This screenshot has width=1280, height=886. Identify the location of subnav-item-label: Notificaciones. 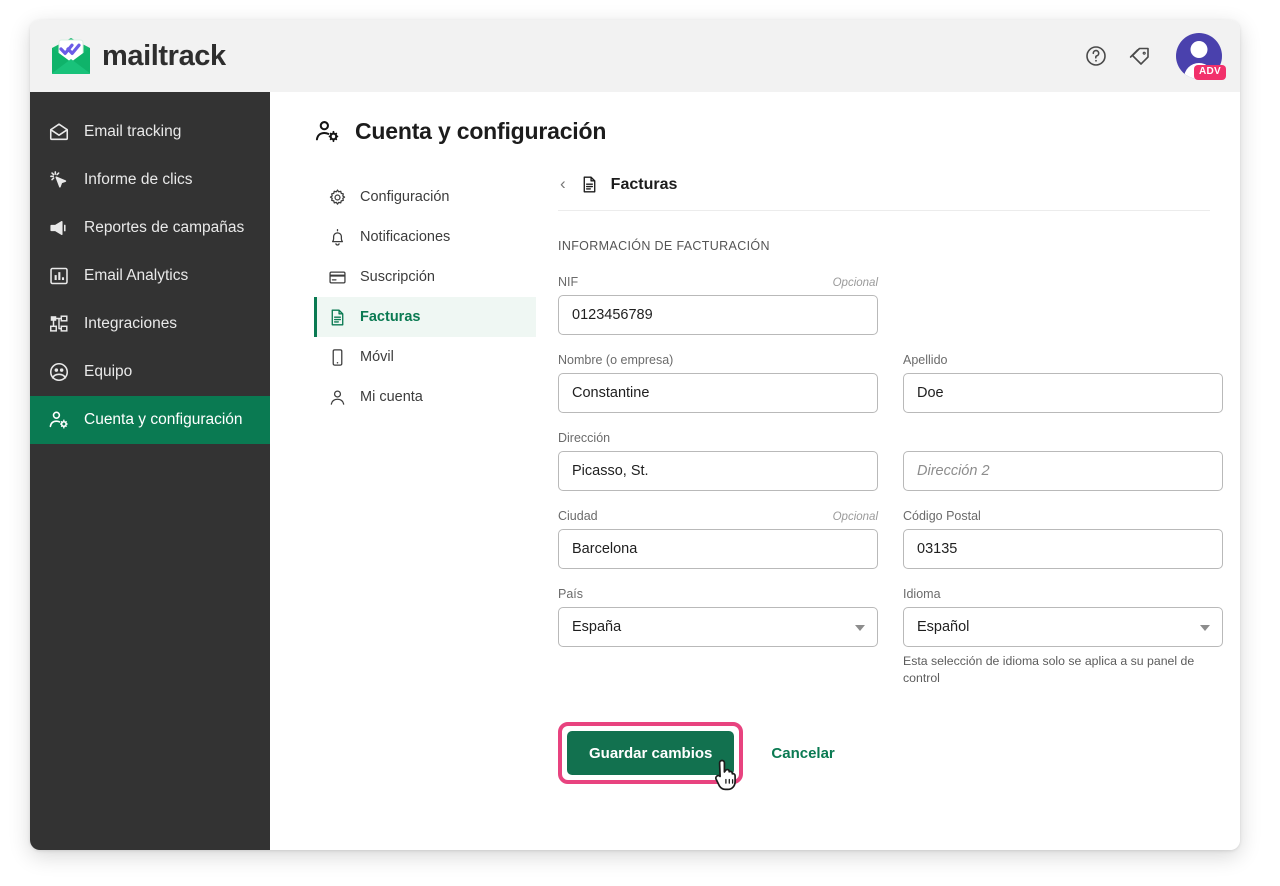
(405, 237).